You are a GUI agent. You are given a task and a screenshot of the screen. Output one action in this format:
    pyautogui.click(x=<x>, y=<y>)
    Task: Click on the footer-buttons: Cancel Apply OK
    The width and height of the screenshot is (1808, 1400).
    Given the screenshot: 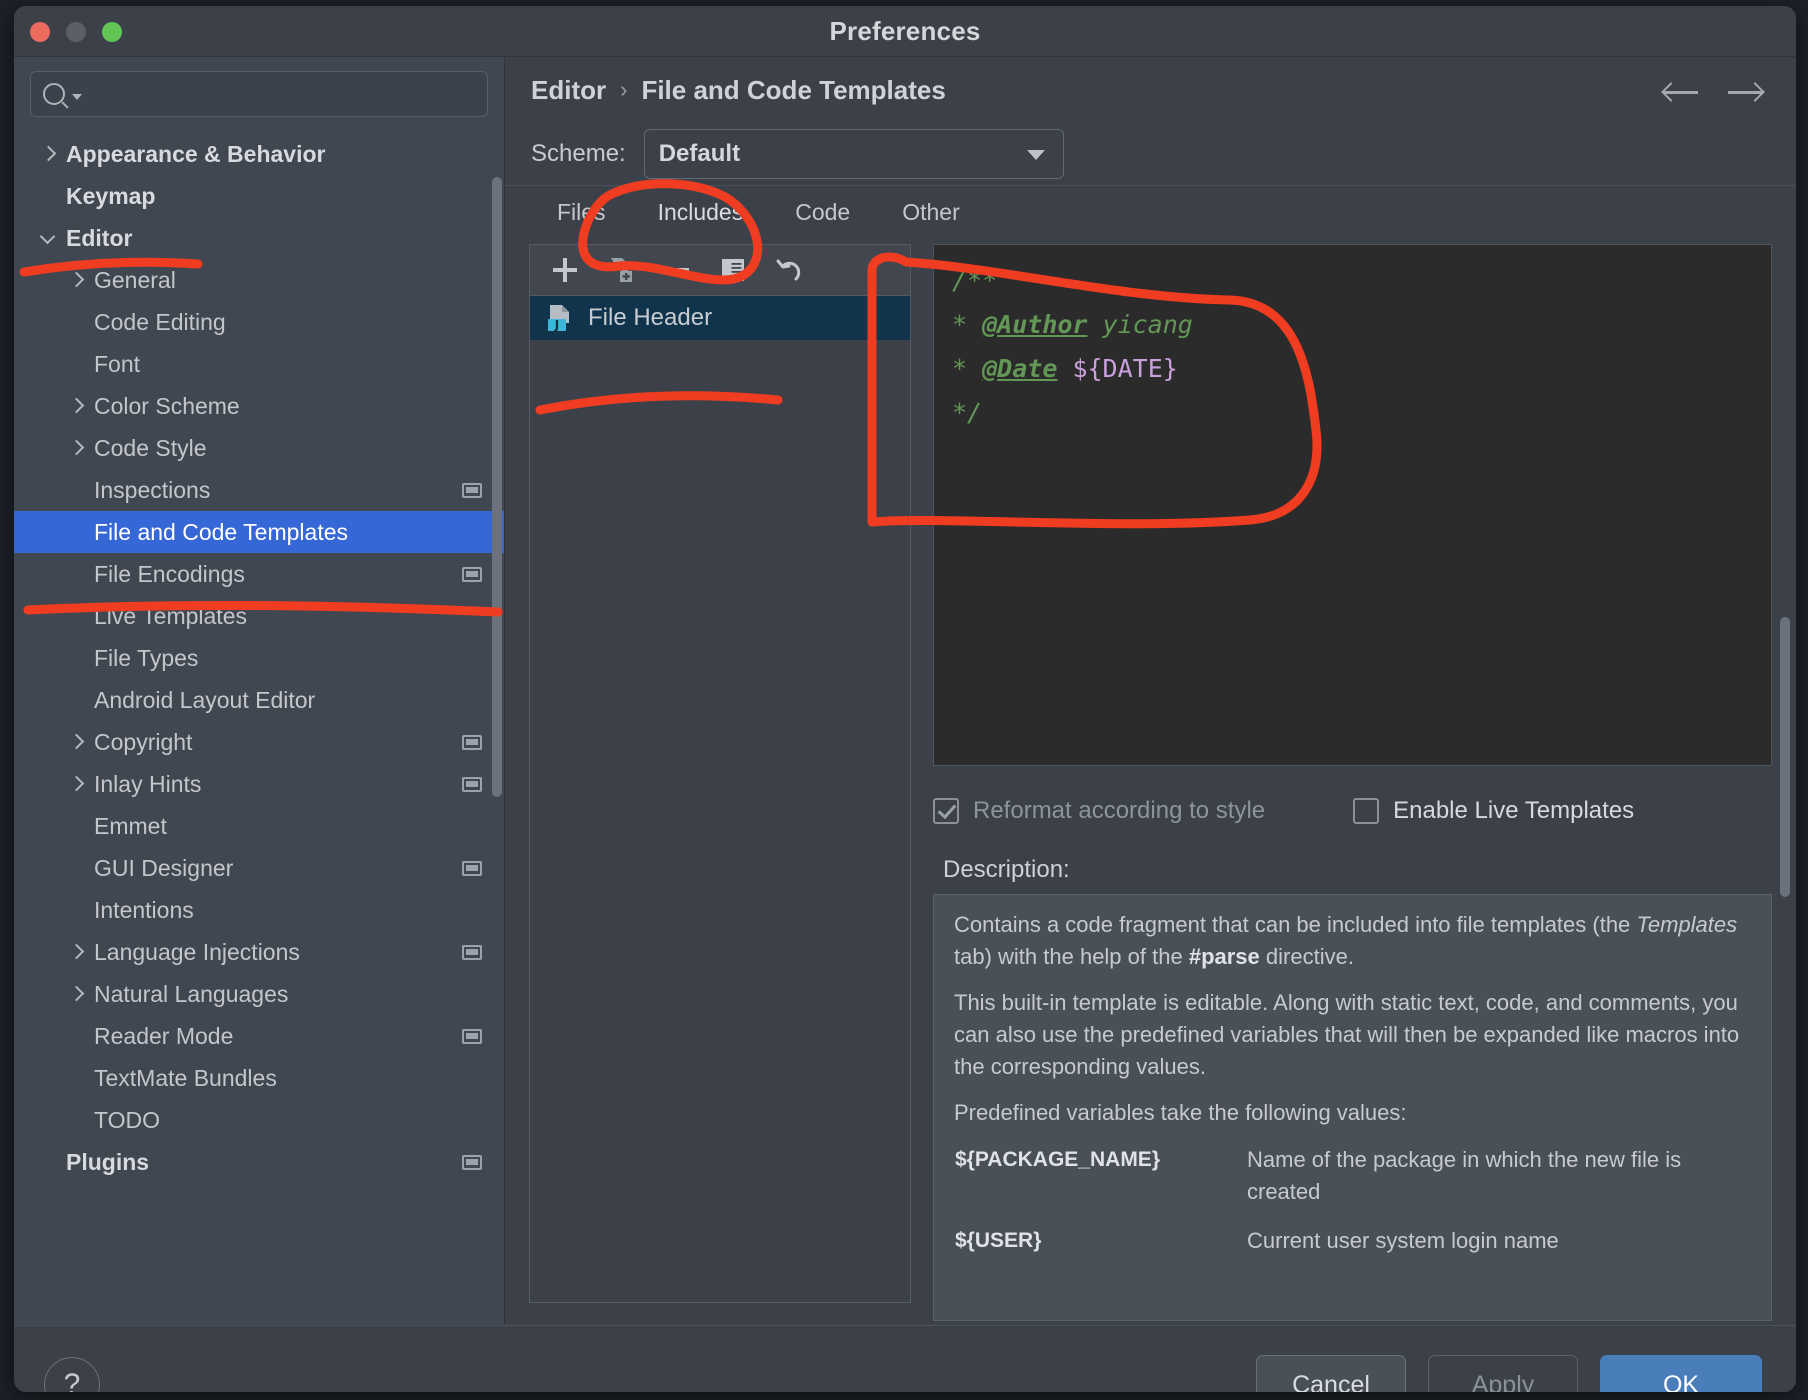 What is the action you would take?
    pyautogui.click(x=1509, y=1373)
    